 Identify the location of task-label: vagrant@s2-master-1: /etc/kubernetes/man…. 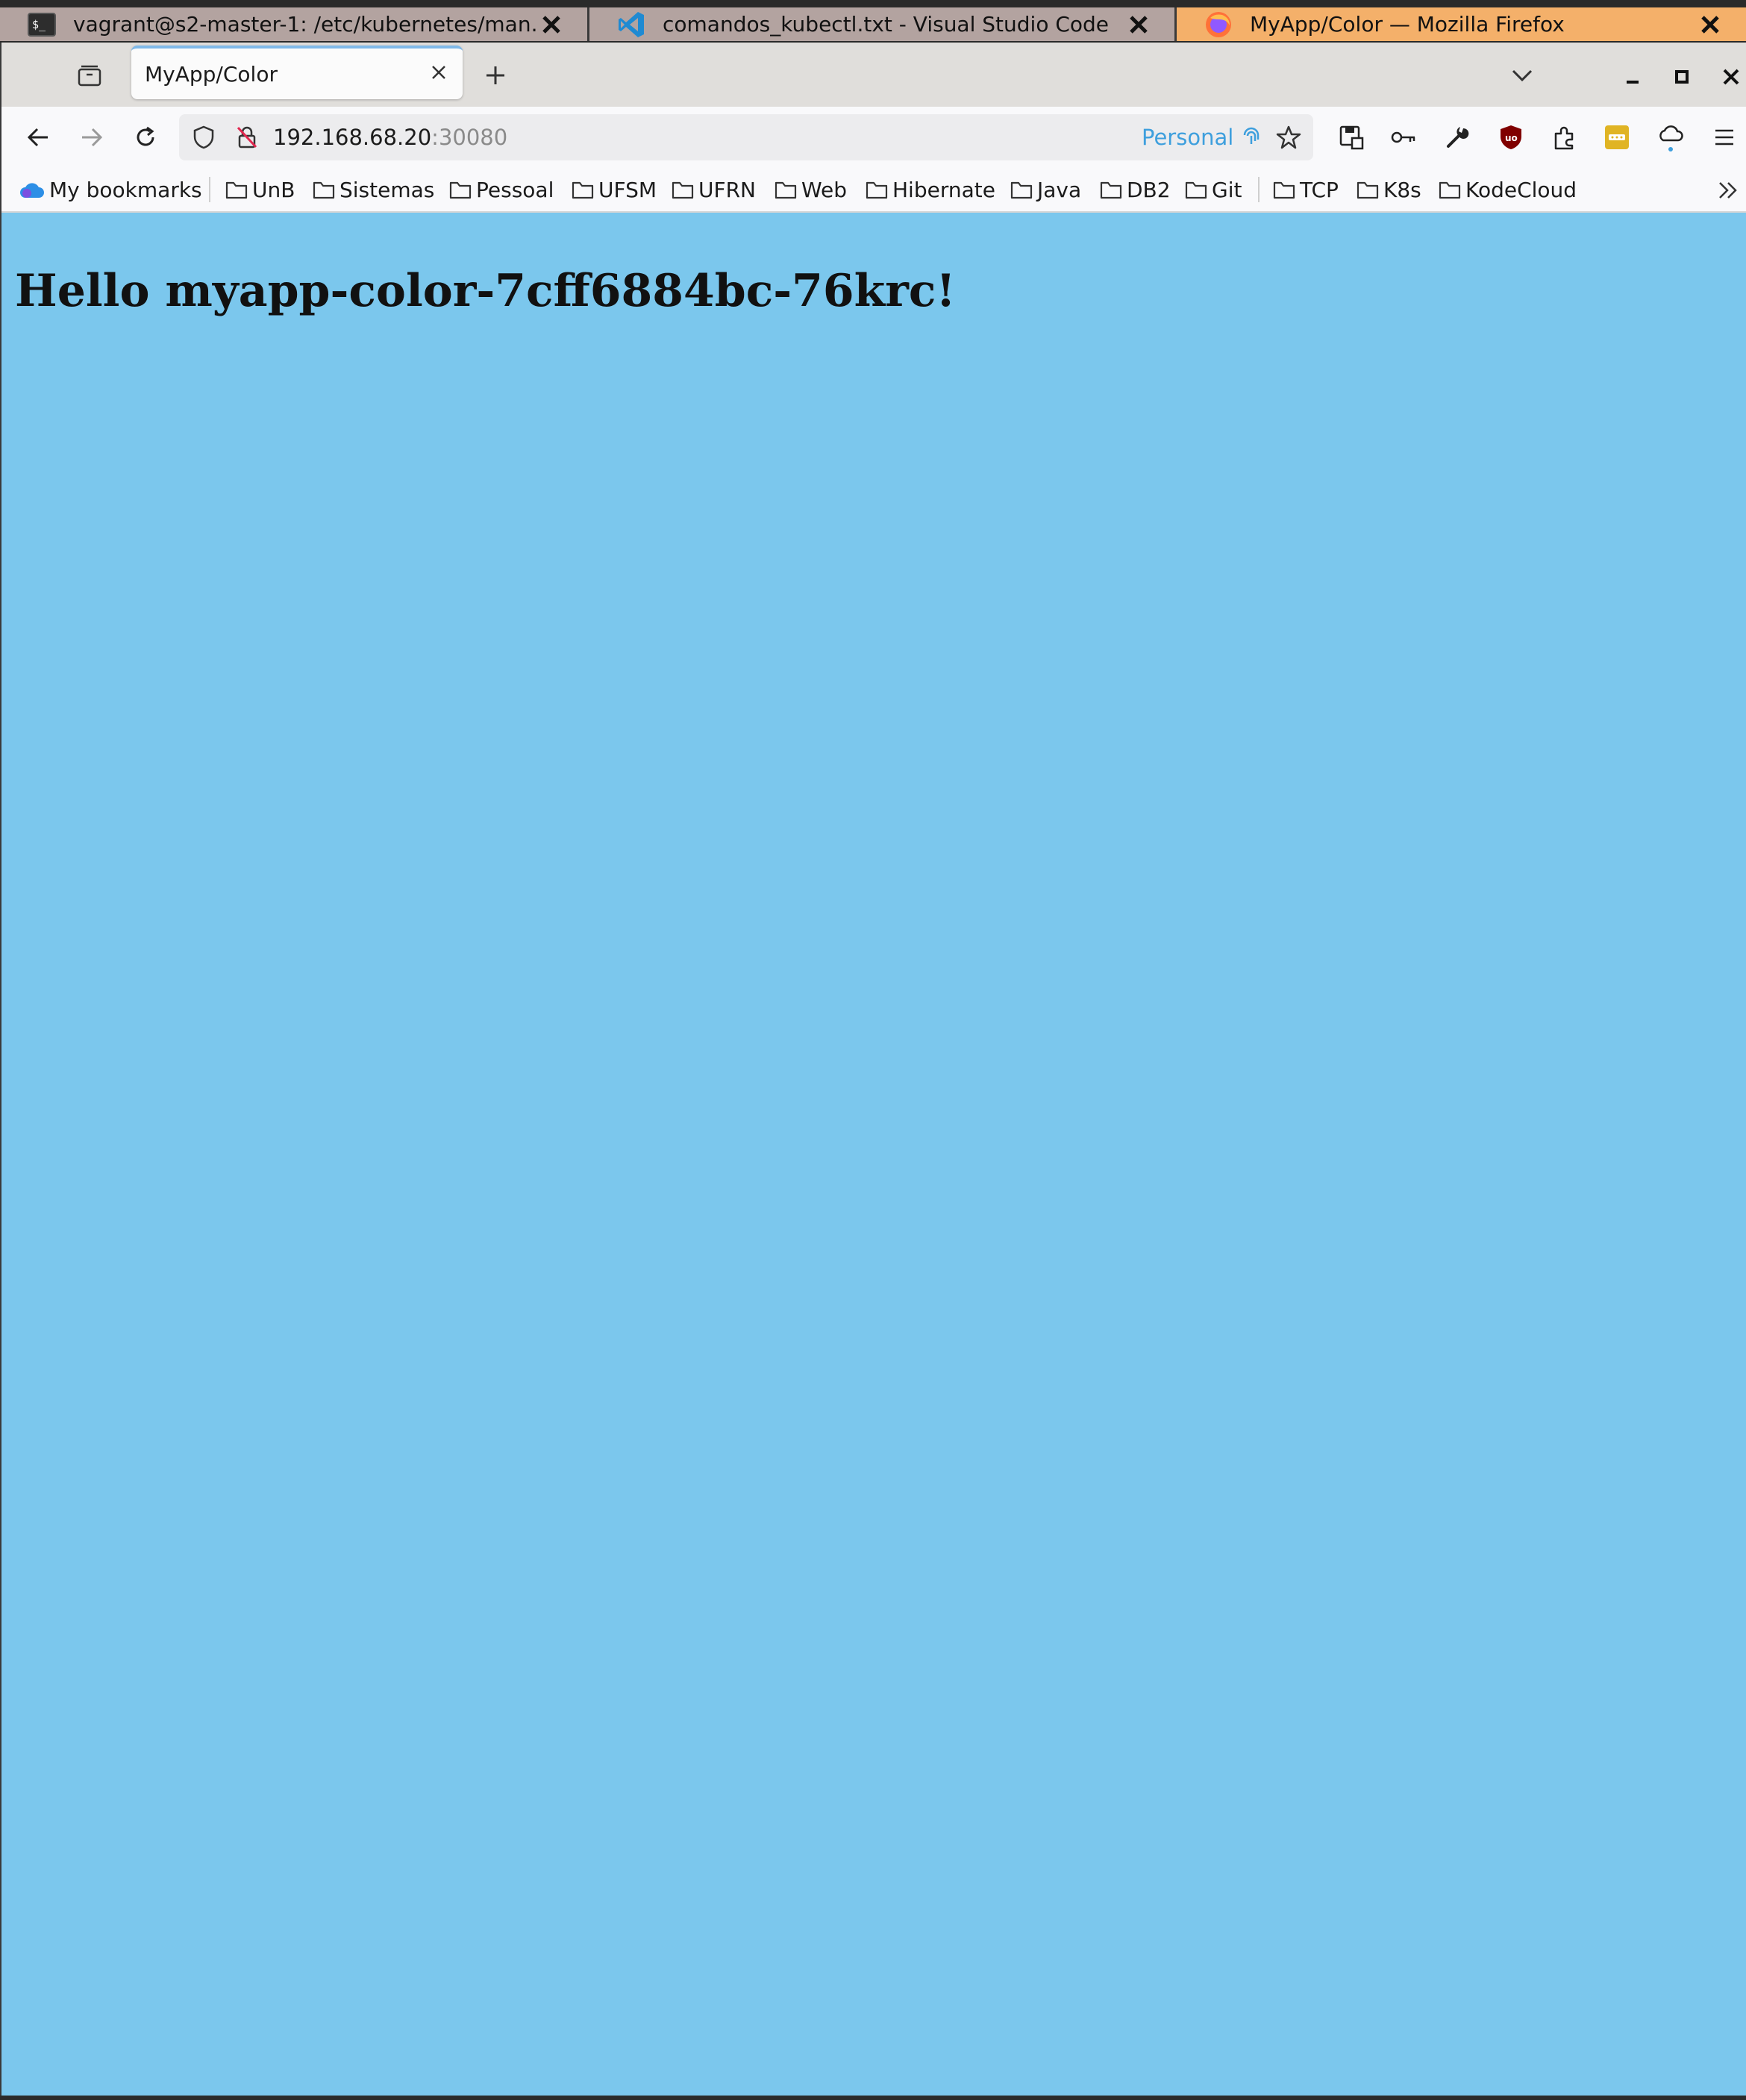
(304, 25).